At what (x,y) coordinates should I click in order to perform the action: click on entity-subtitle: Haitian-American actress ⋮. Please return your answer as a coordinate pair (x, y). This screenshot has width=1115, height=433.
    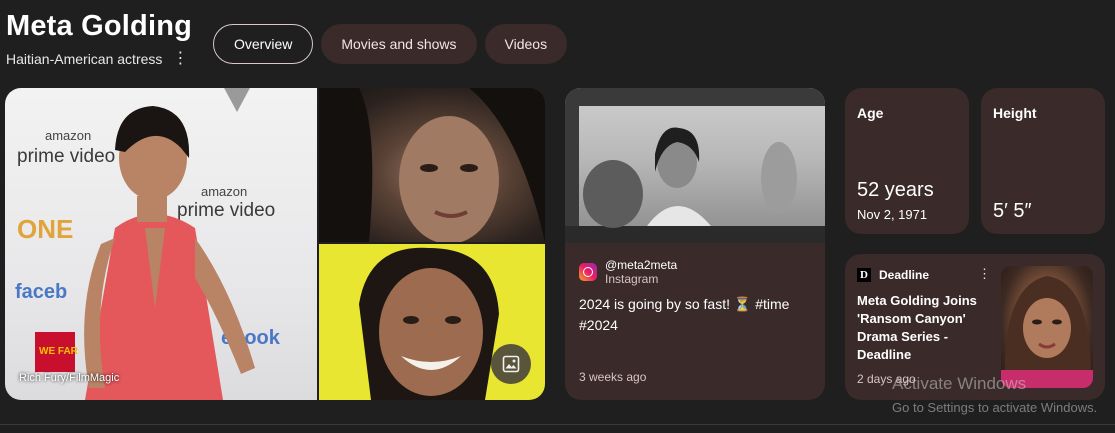
    Looking at the image, I should click on (97, 59).